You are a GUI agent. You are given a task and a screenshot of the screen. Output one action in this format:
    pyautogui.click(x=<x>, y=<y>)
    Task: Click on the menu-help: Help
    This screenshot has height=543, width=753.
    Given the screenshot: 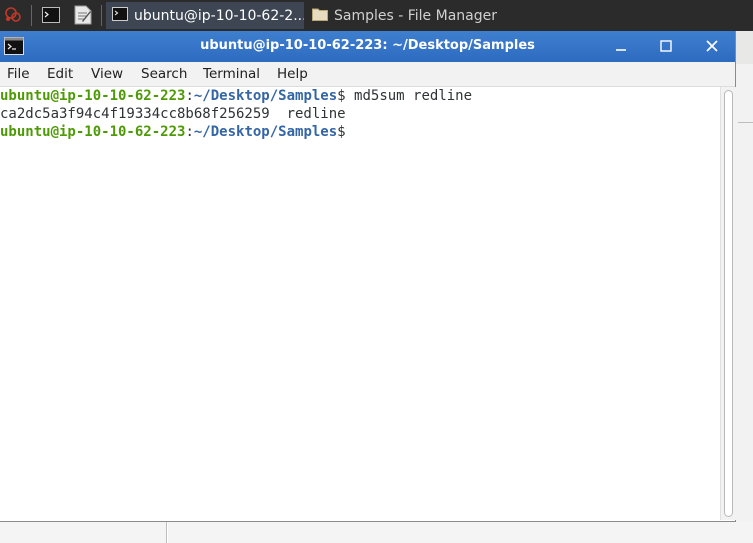 What is the action you would take?
    pyautogui.click(x=292, y=74)
    